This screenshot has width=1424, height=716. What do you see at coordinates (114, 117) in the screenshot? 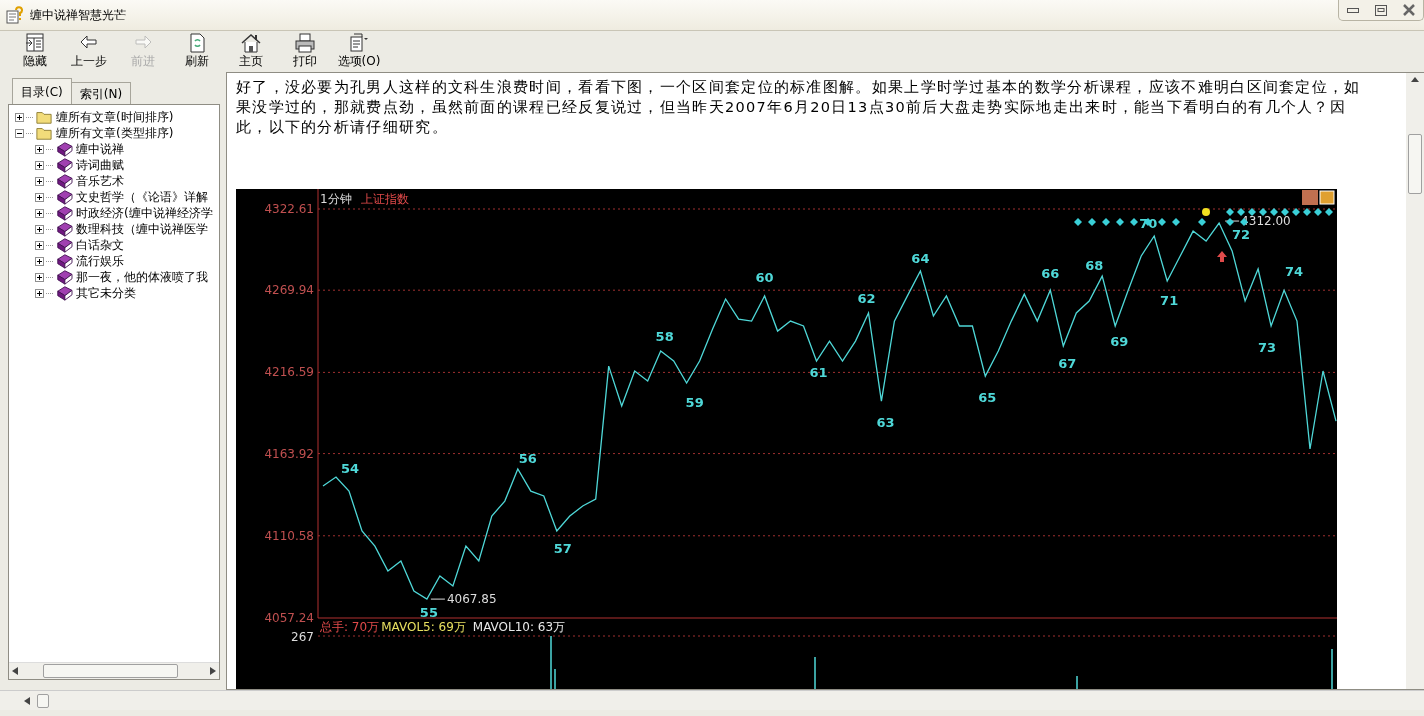
I see `tree-item: 缠所有文章(时间排序)` at bounding box center [114, 117].